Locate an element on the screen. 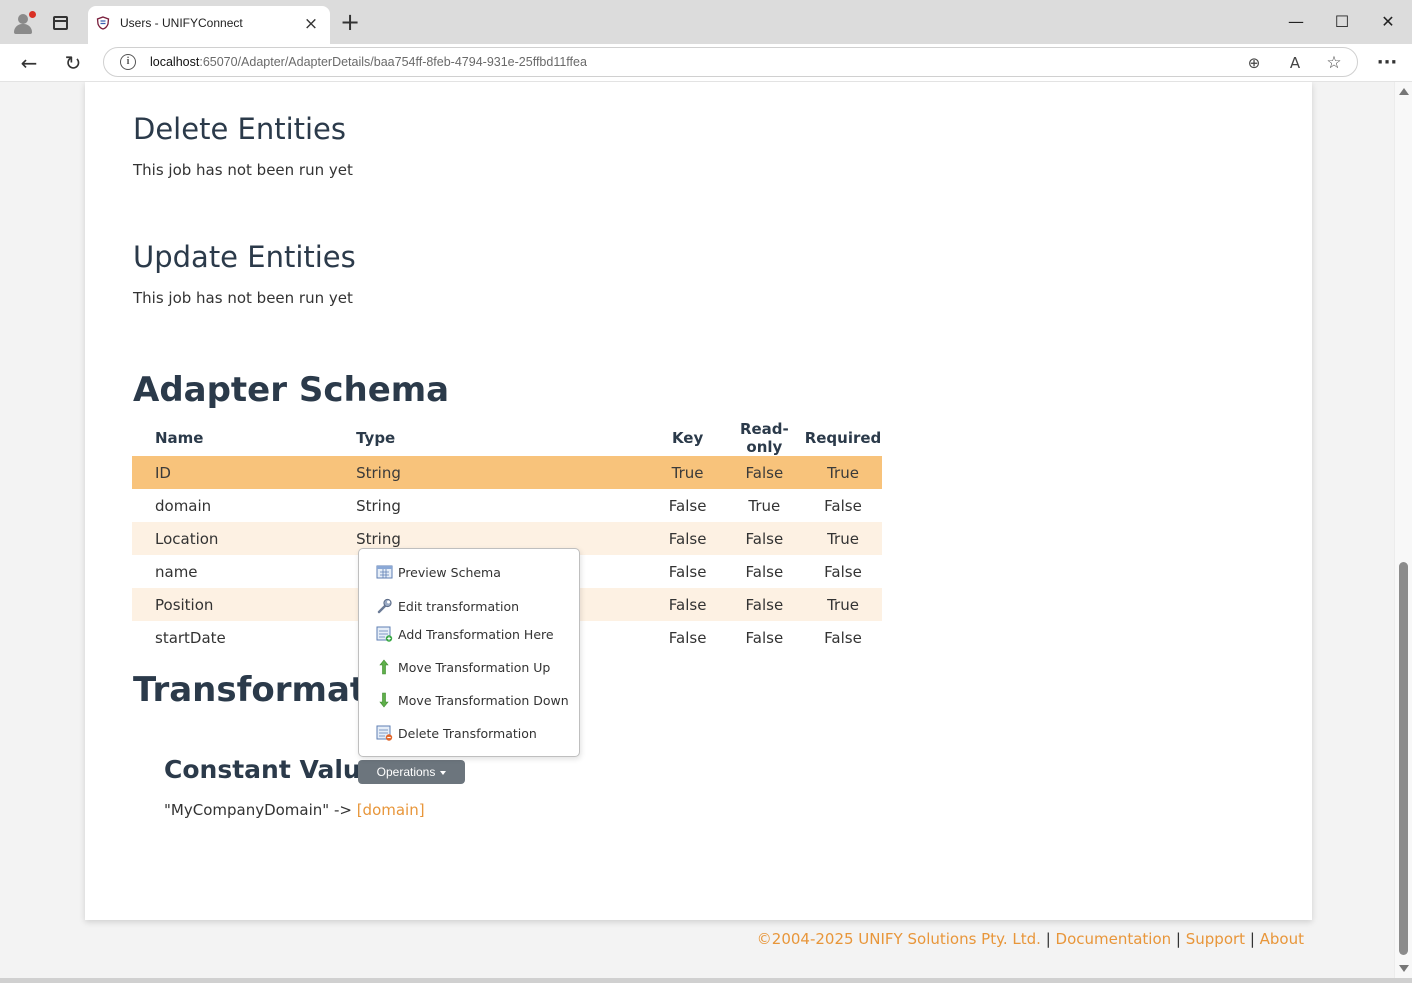  cell-name: ID is located at coordinates (244, 472).